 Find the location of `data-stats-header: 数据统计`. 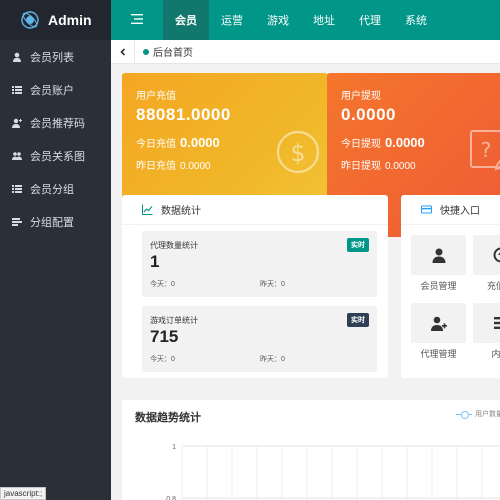

data-stats-header: 数据统计 is located at coordinates (255, 210).